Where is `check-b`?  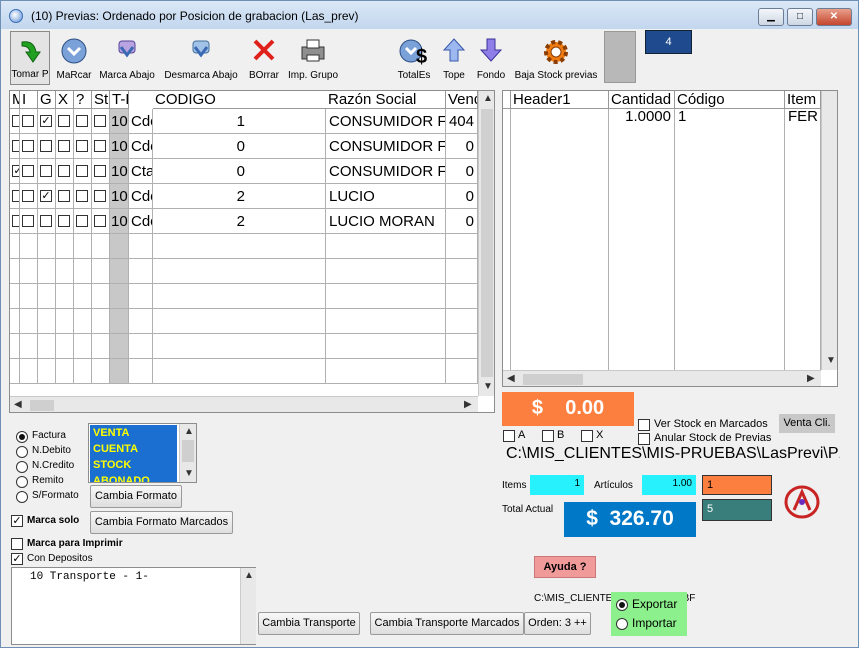 check-b is located at coordinates (548, 436).